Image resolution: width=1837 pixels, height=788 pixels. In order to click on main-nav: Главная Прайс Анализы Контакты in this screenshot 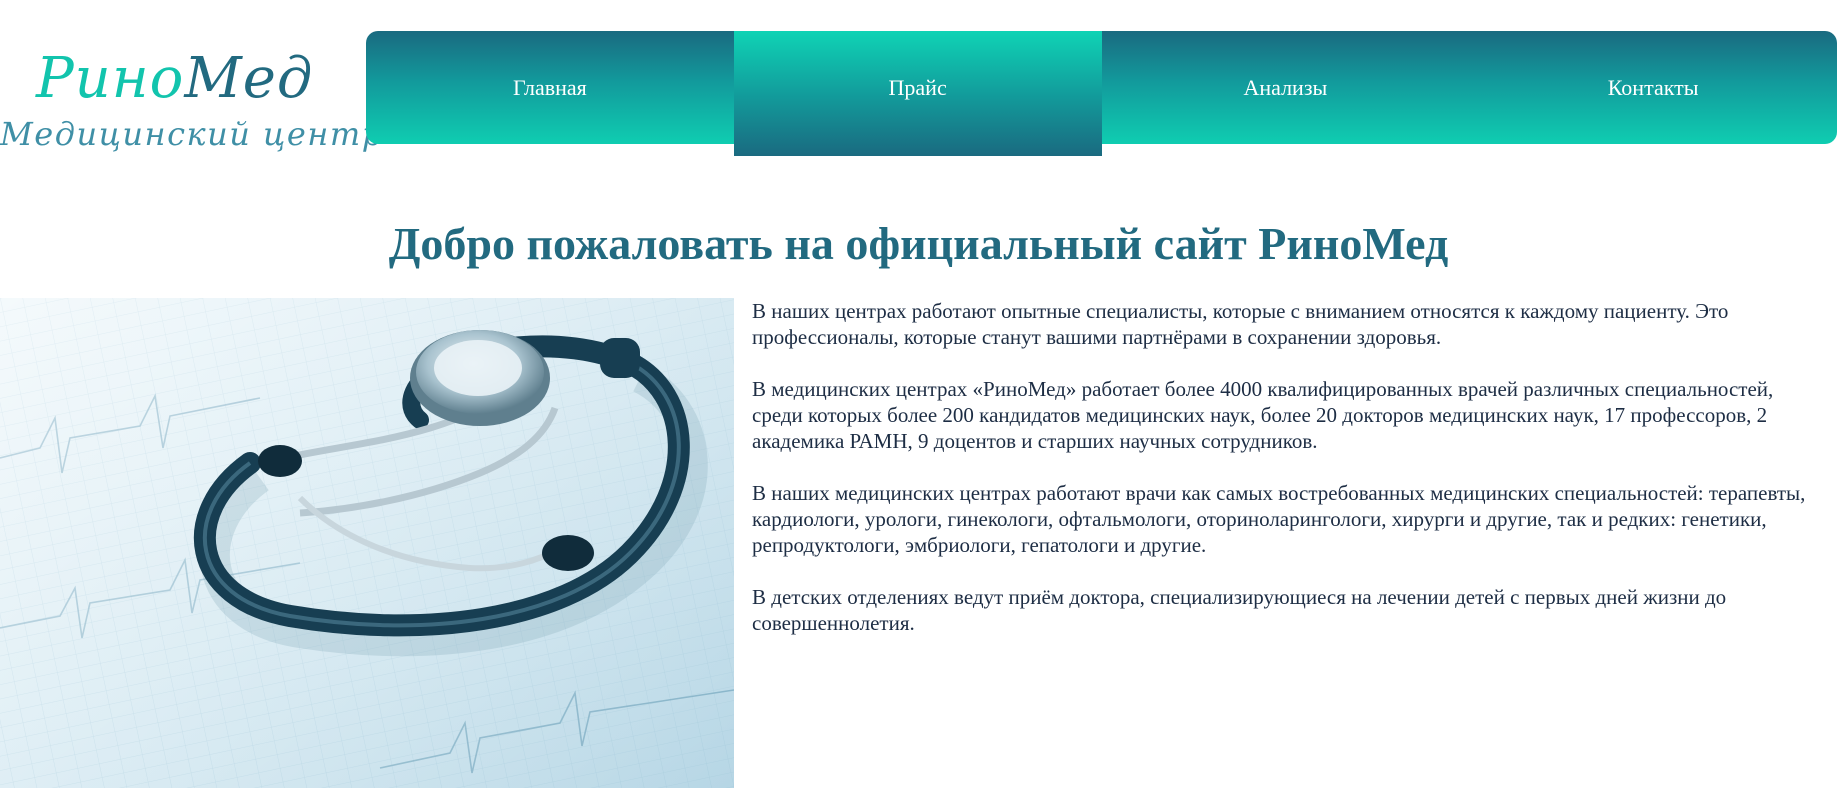, I will do `click(1101, 93)`.